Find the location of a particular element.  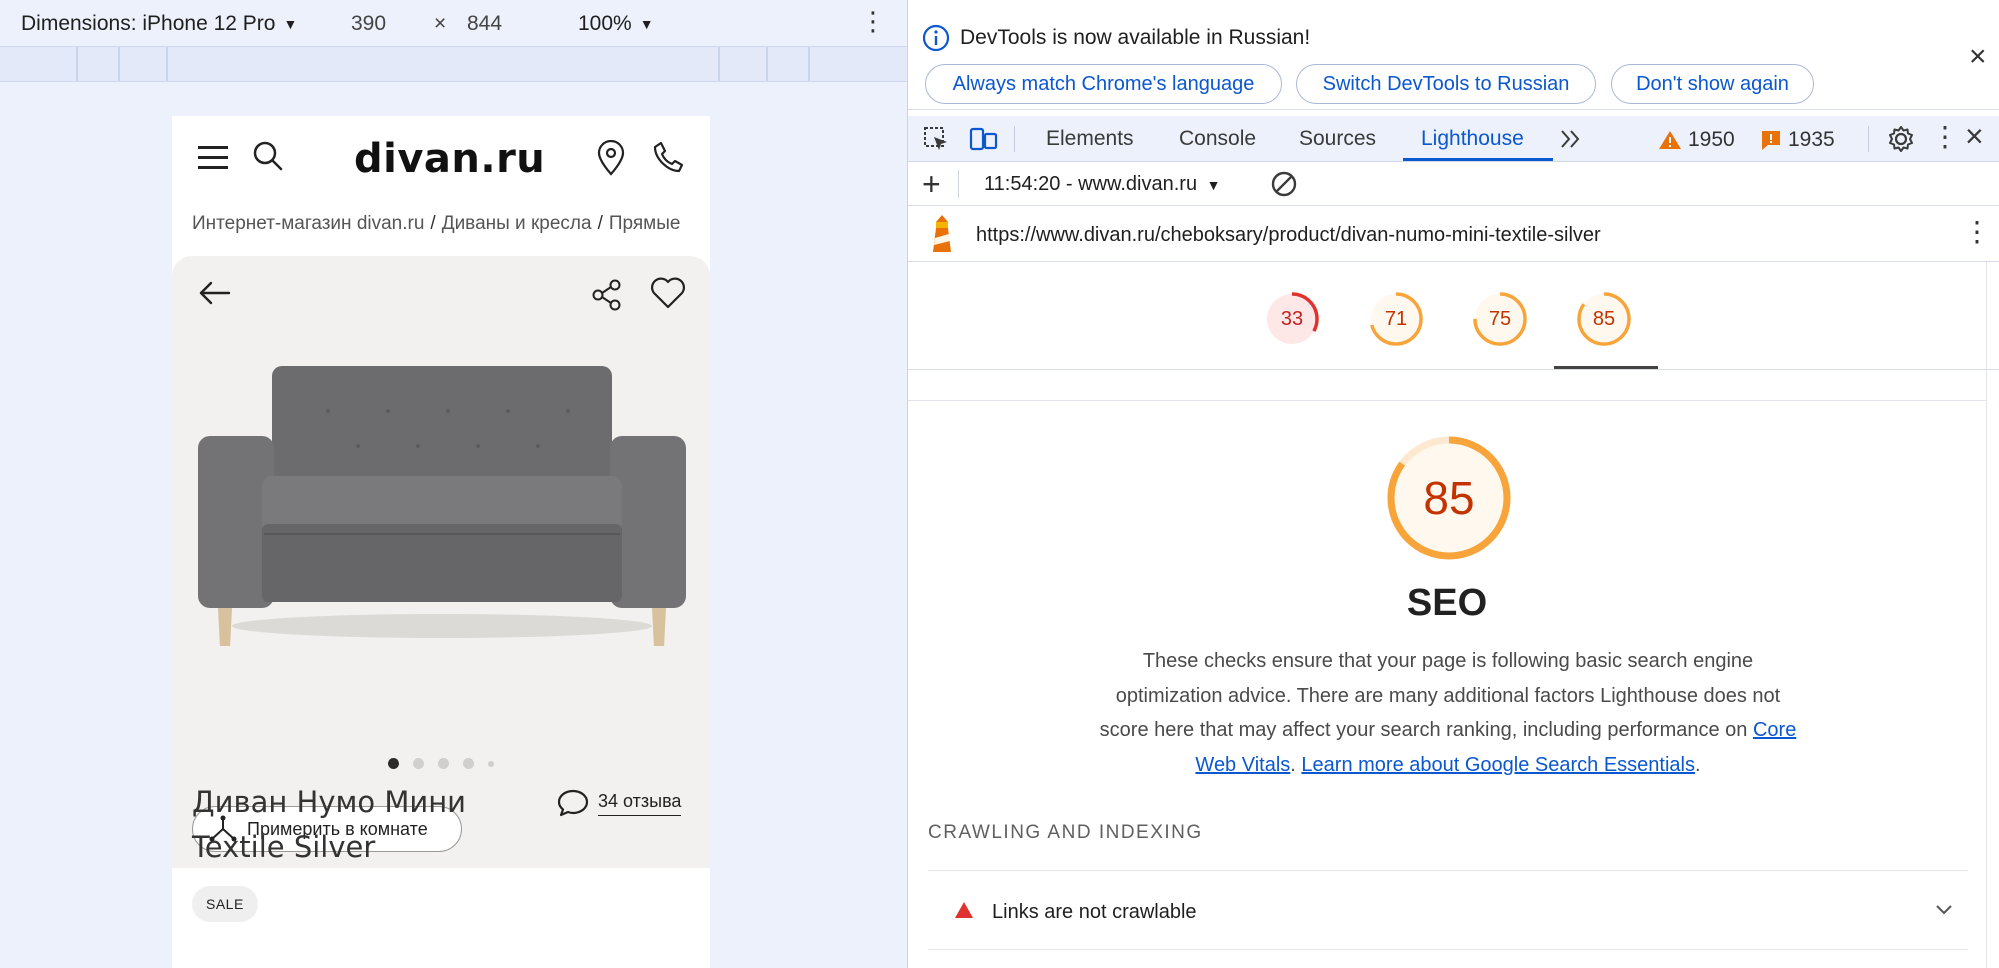

scrollbar is located at coordinates (1986, 615).